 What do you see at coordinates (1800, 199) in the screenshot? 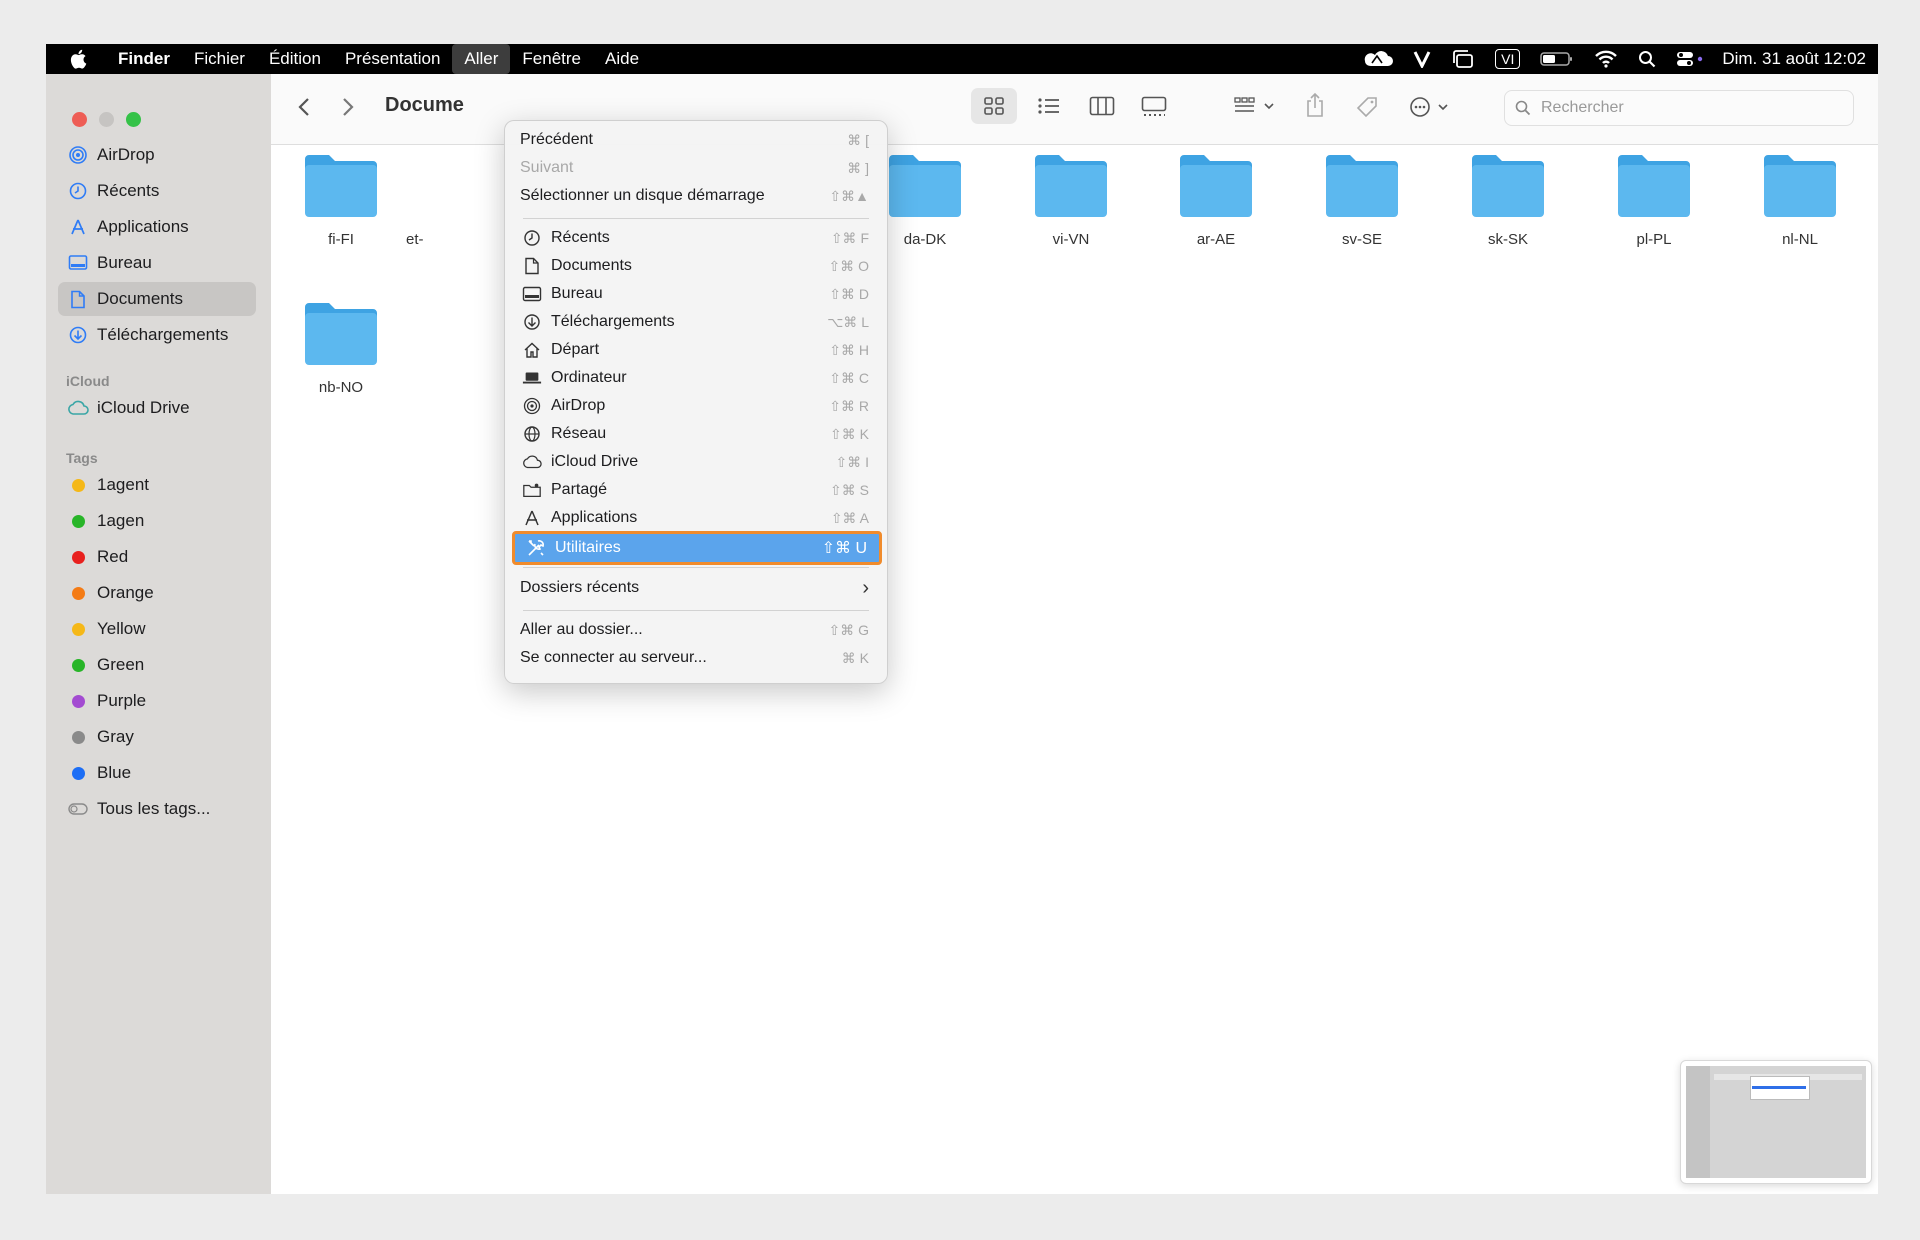
I see `folder-item: nl-NL` at bounding box center [1800, 199].